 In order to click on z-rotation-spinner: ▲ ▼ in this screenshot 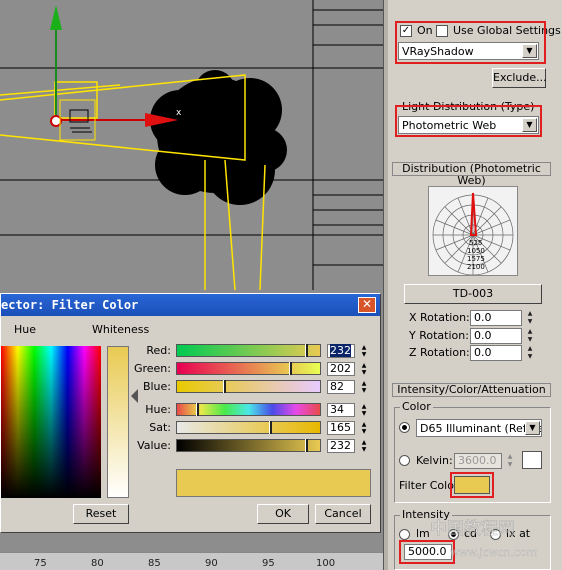, I will do `click(530, 353)`.